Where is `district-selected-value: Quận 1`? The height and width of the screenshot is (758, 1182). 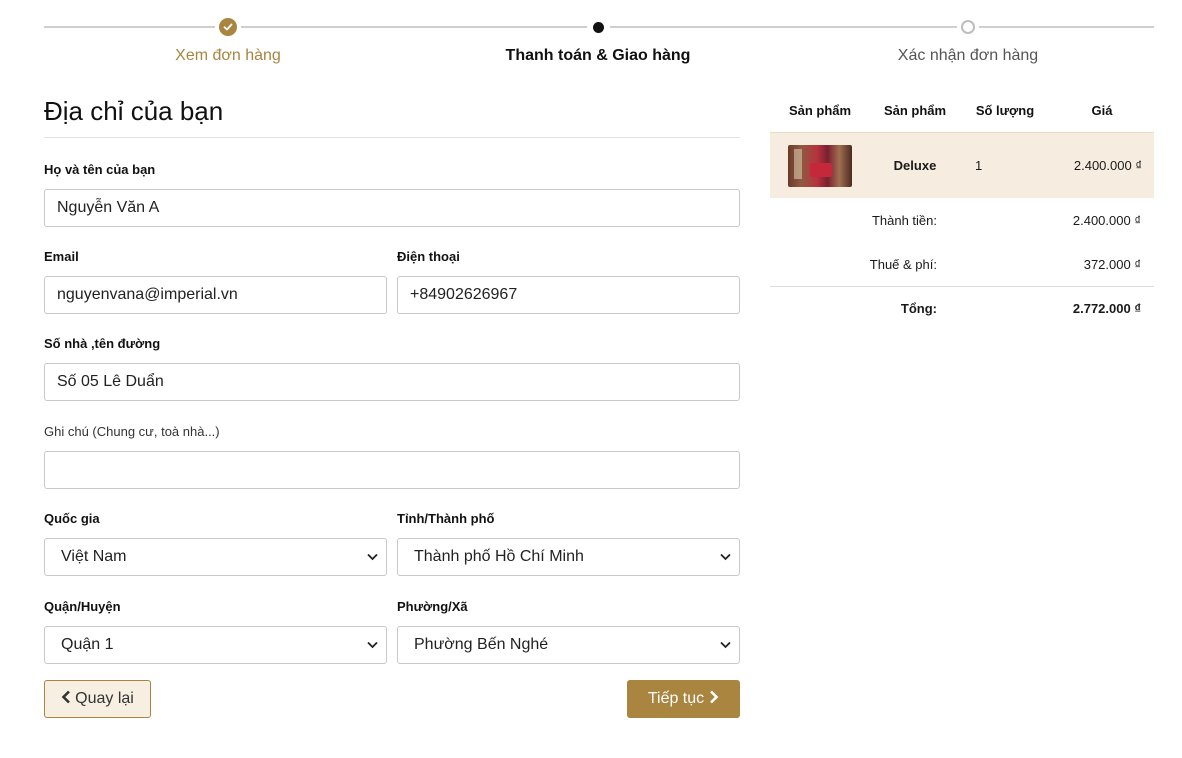 district-selected-value: Quận 1 is located at coordinates (87, 644).